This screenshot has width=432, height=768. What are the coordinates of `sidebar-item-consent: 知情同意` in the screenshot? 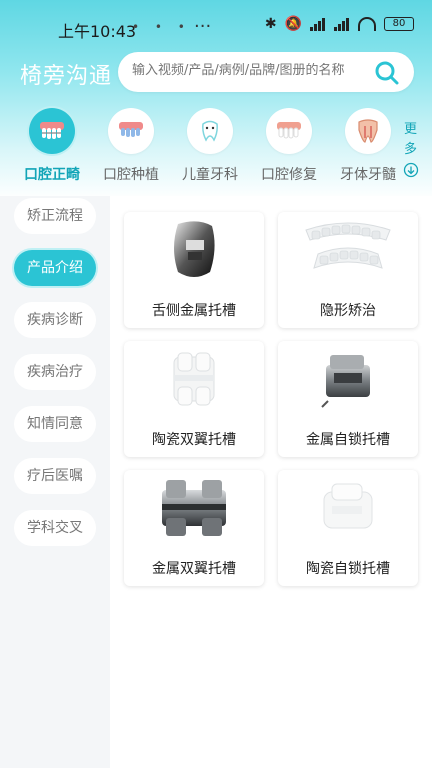 It's located at (55, 424).